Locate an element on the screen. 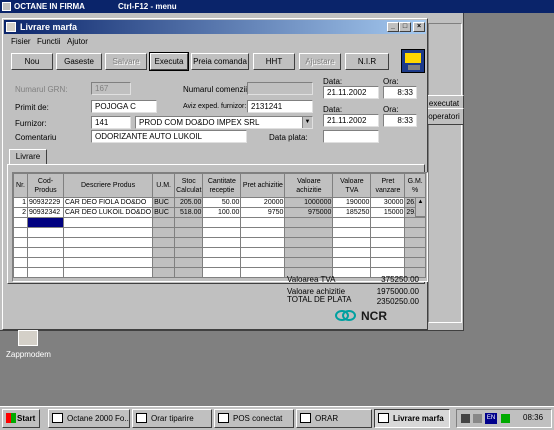 The width and height of the screenshot is (554, 430). table-cell: CAR DEO LUKOIL DO&DO is located at coordinates (108, 212).